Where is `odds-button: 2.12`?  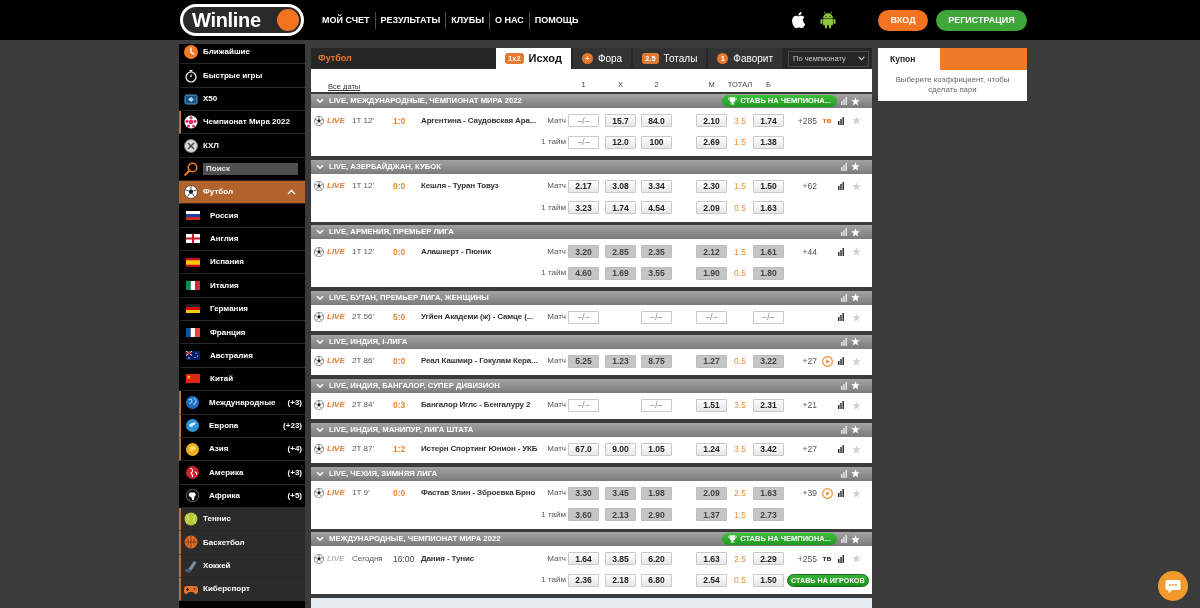 odds-button: 2.12 is located at coordinates (711, 252).